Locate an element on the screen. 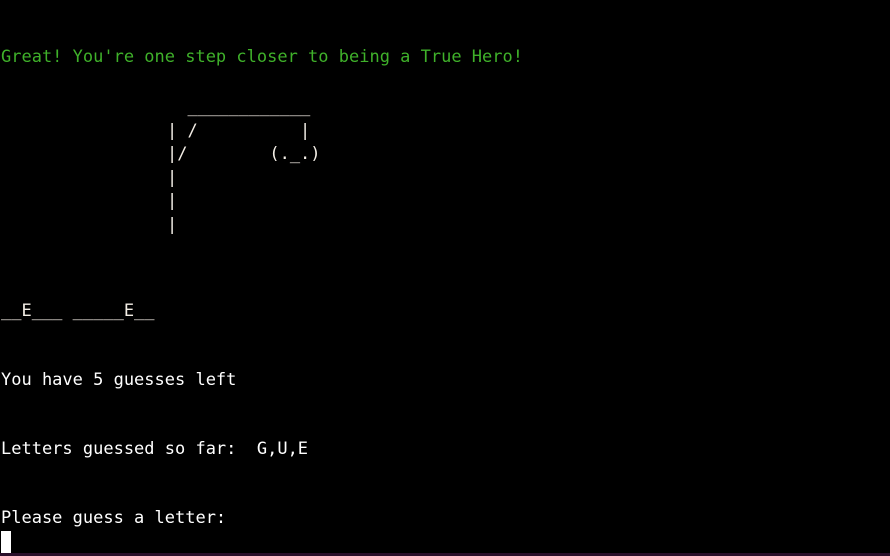  gallows-head: |/ (._.) is located at coordinates (244, 154).